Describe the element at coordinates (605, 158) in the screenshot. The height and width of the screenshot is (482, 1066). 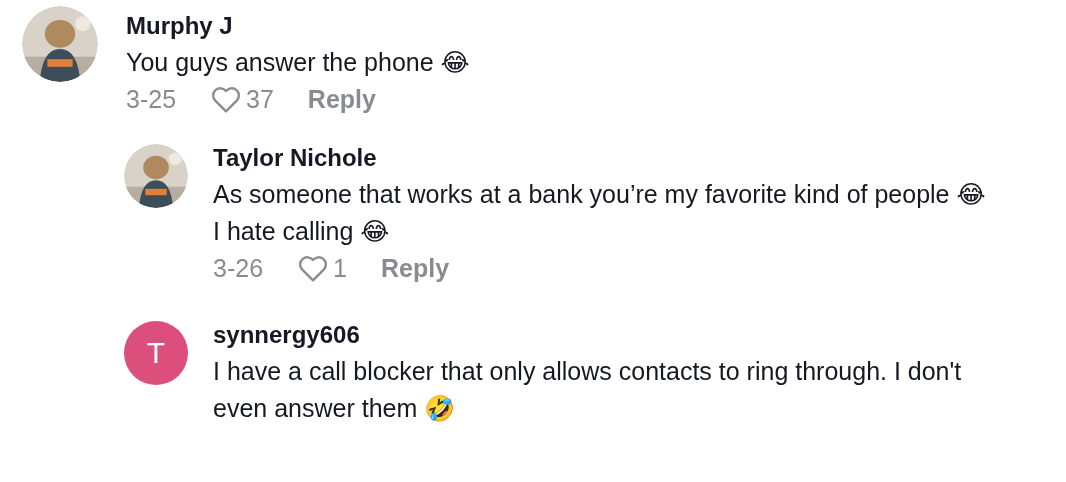
I see `username: Taylor Nichole` at that location.